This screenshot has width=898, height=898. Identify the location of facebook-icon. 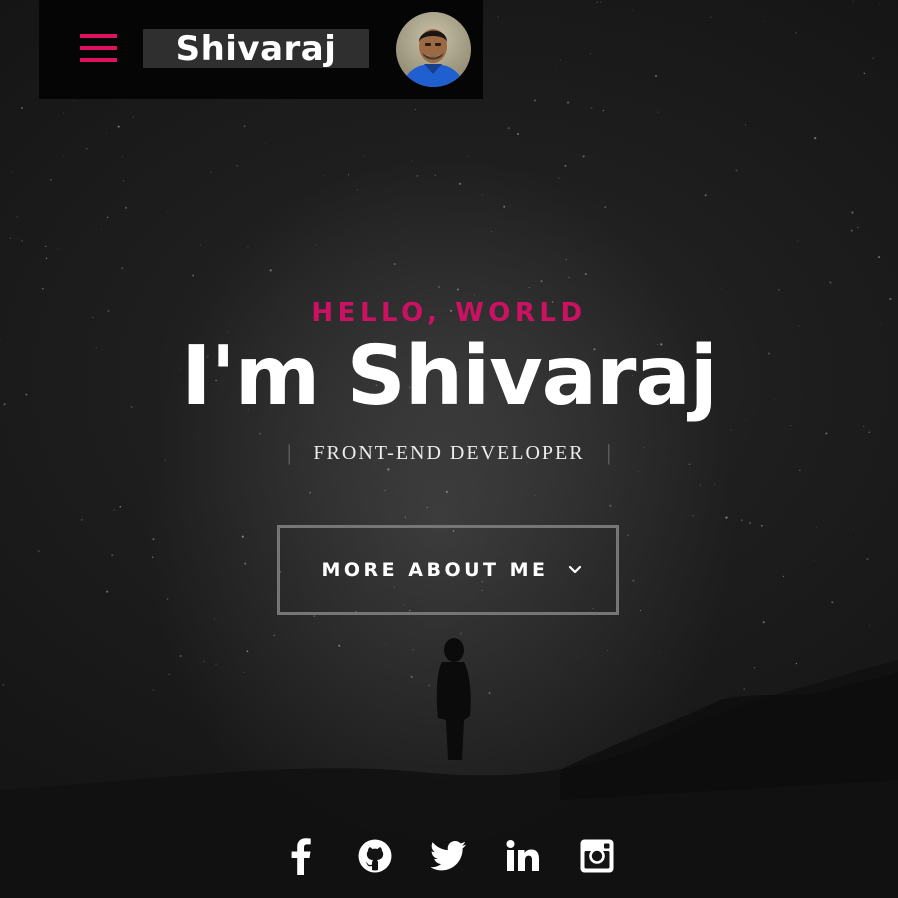
(301, 856).